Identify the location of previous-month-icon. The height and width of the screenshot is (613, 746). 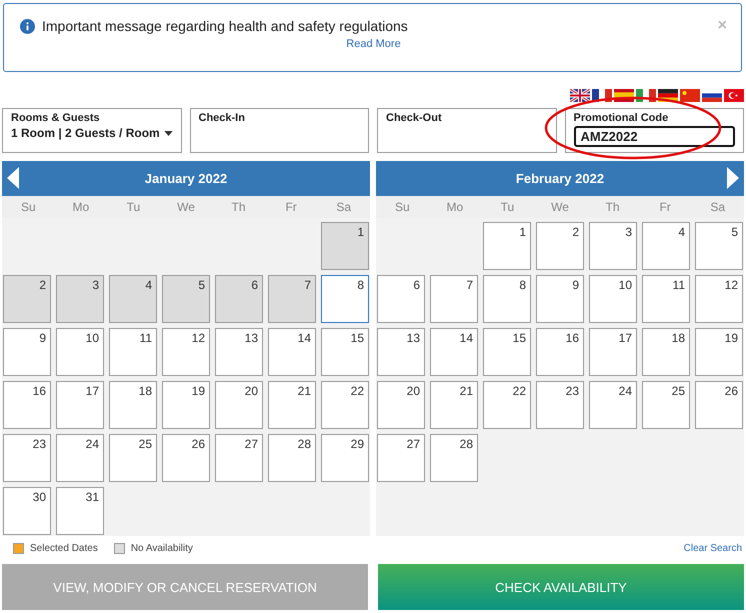
(13, 178).